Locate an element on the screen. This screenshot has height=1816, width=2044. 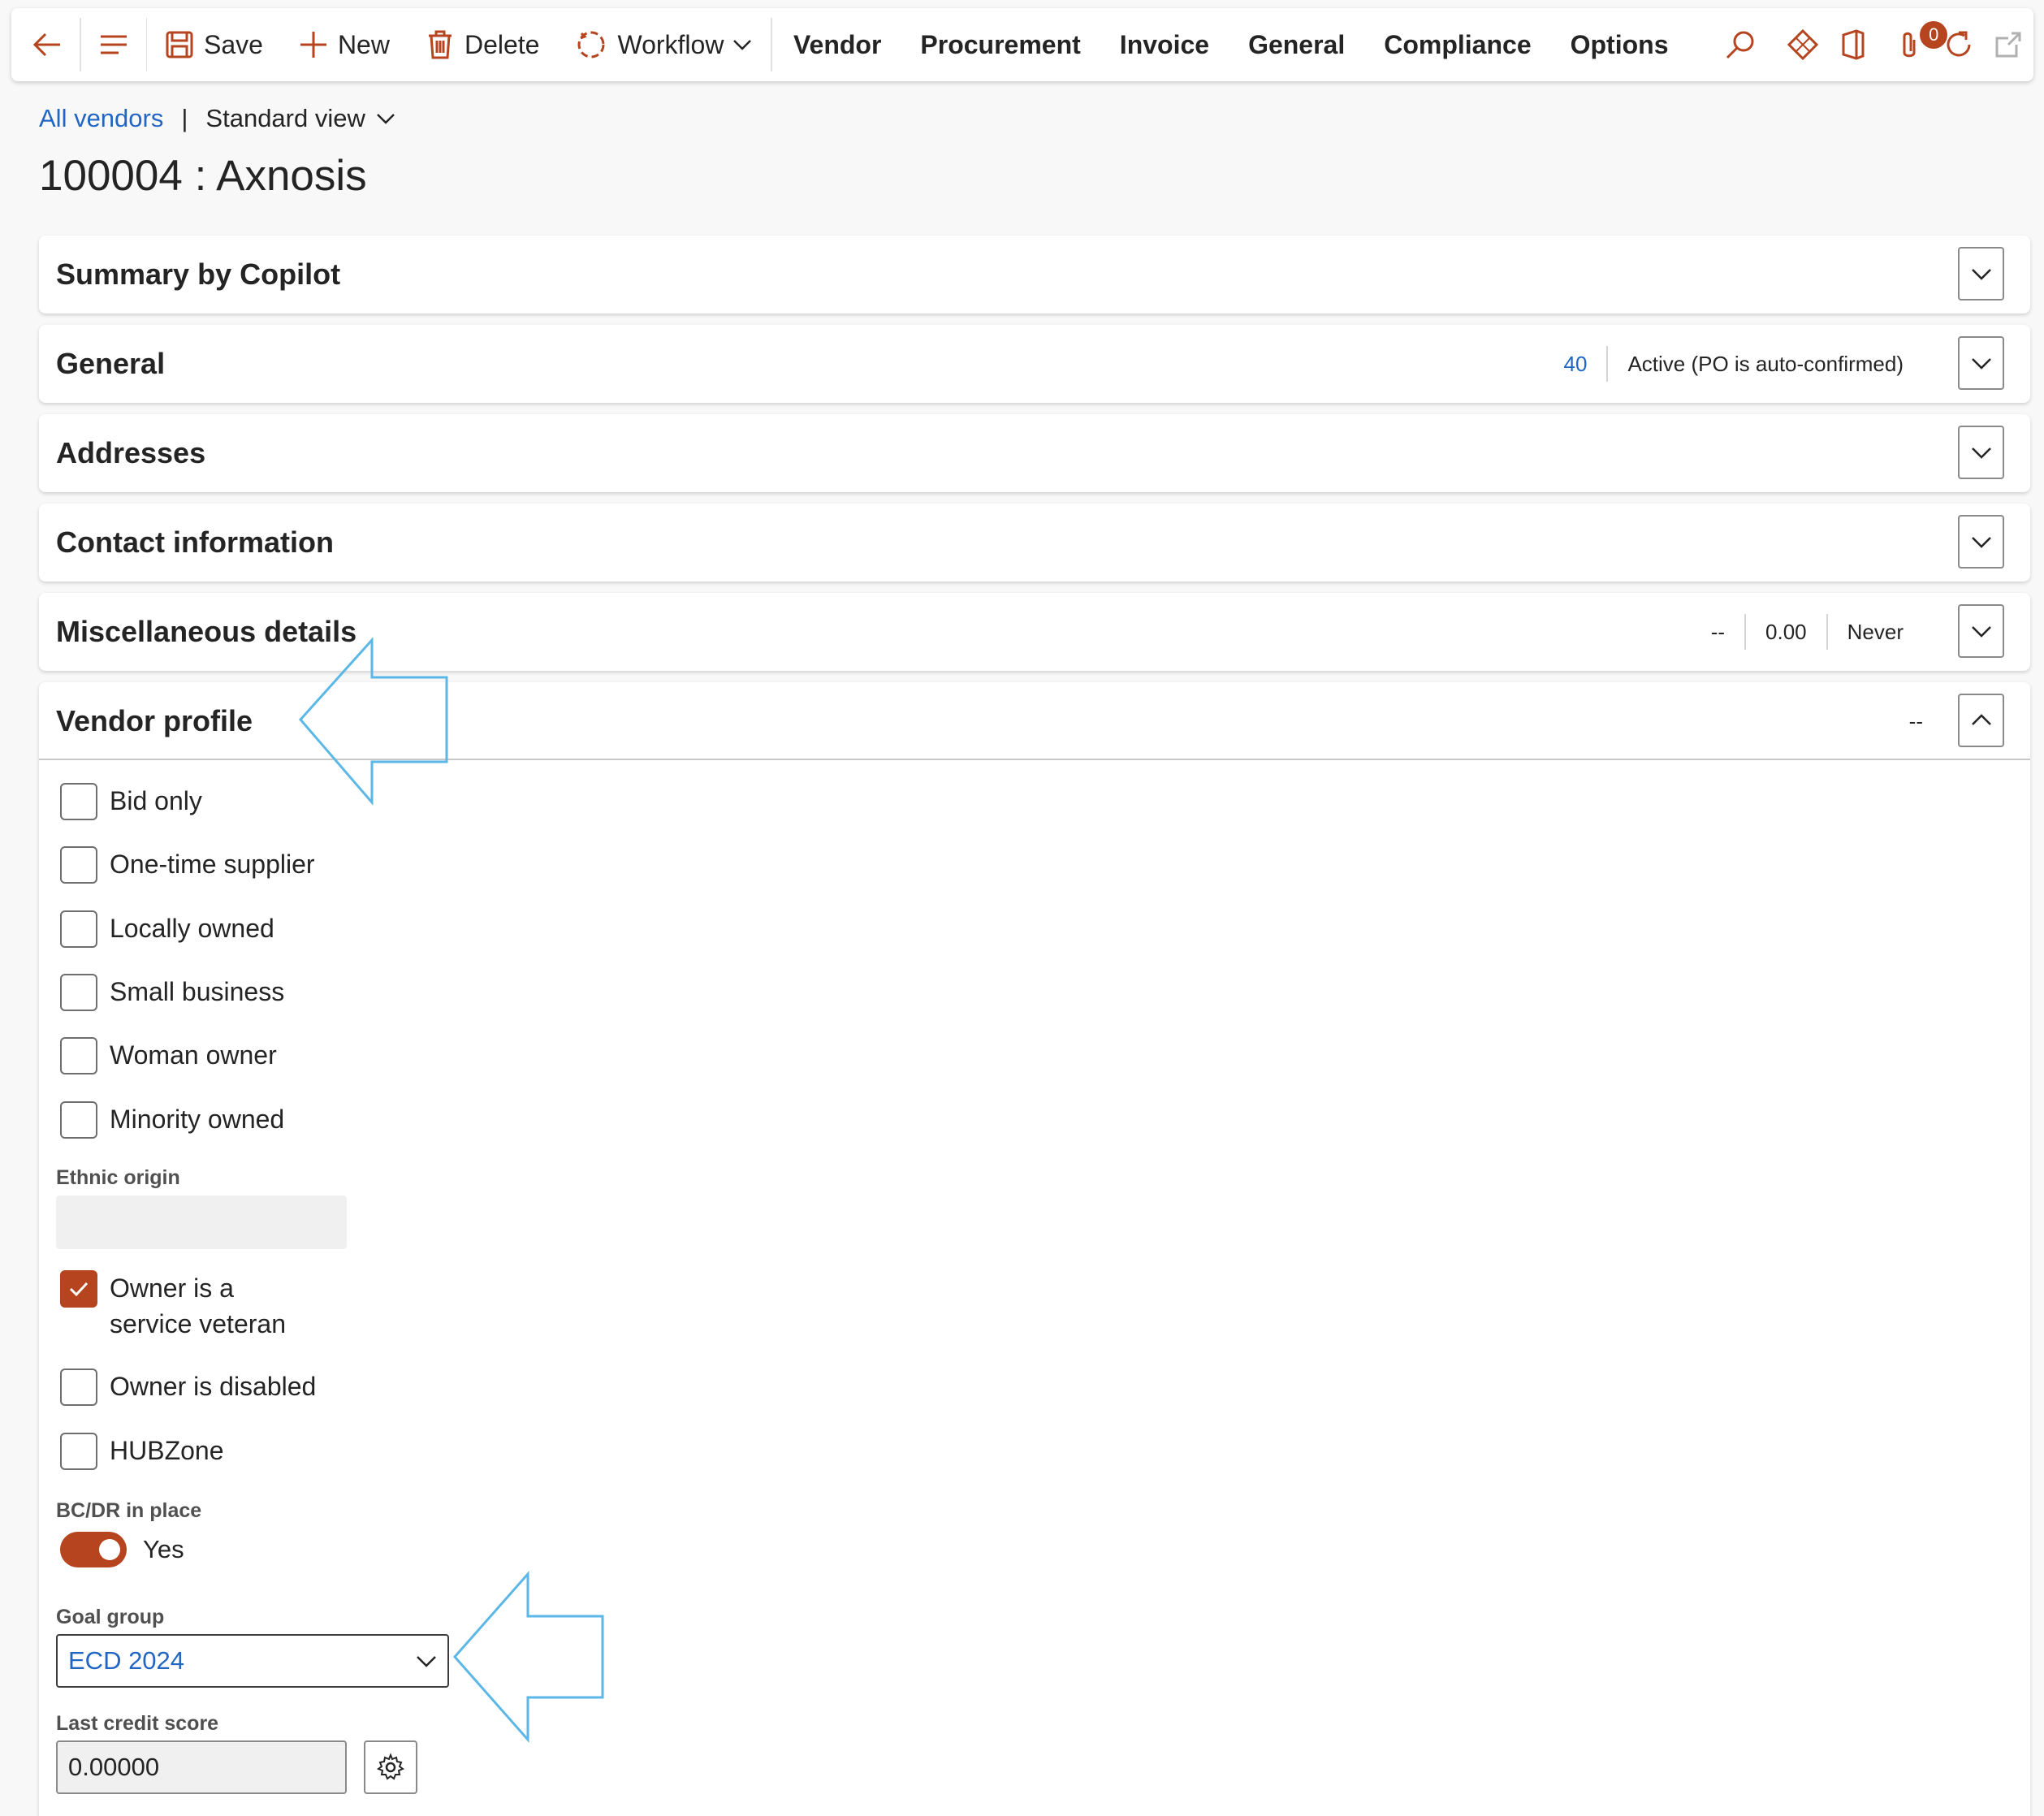
chevron-up-icon is located at coordinates (1981, 719).